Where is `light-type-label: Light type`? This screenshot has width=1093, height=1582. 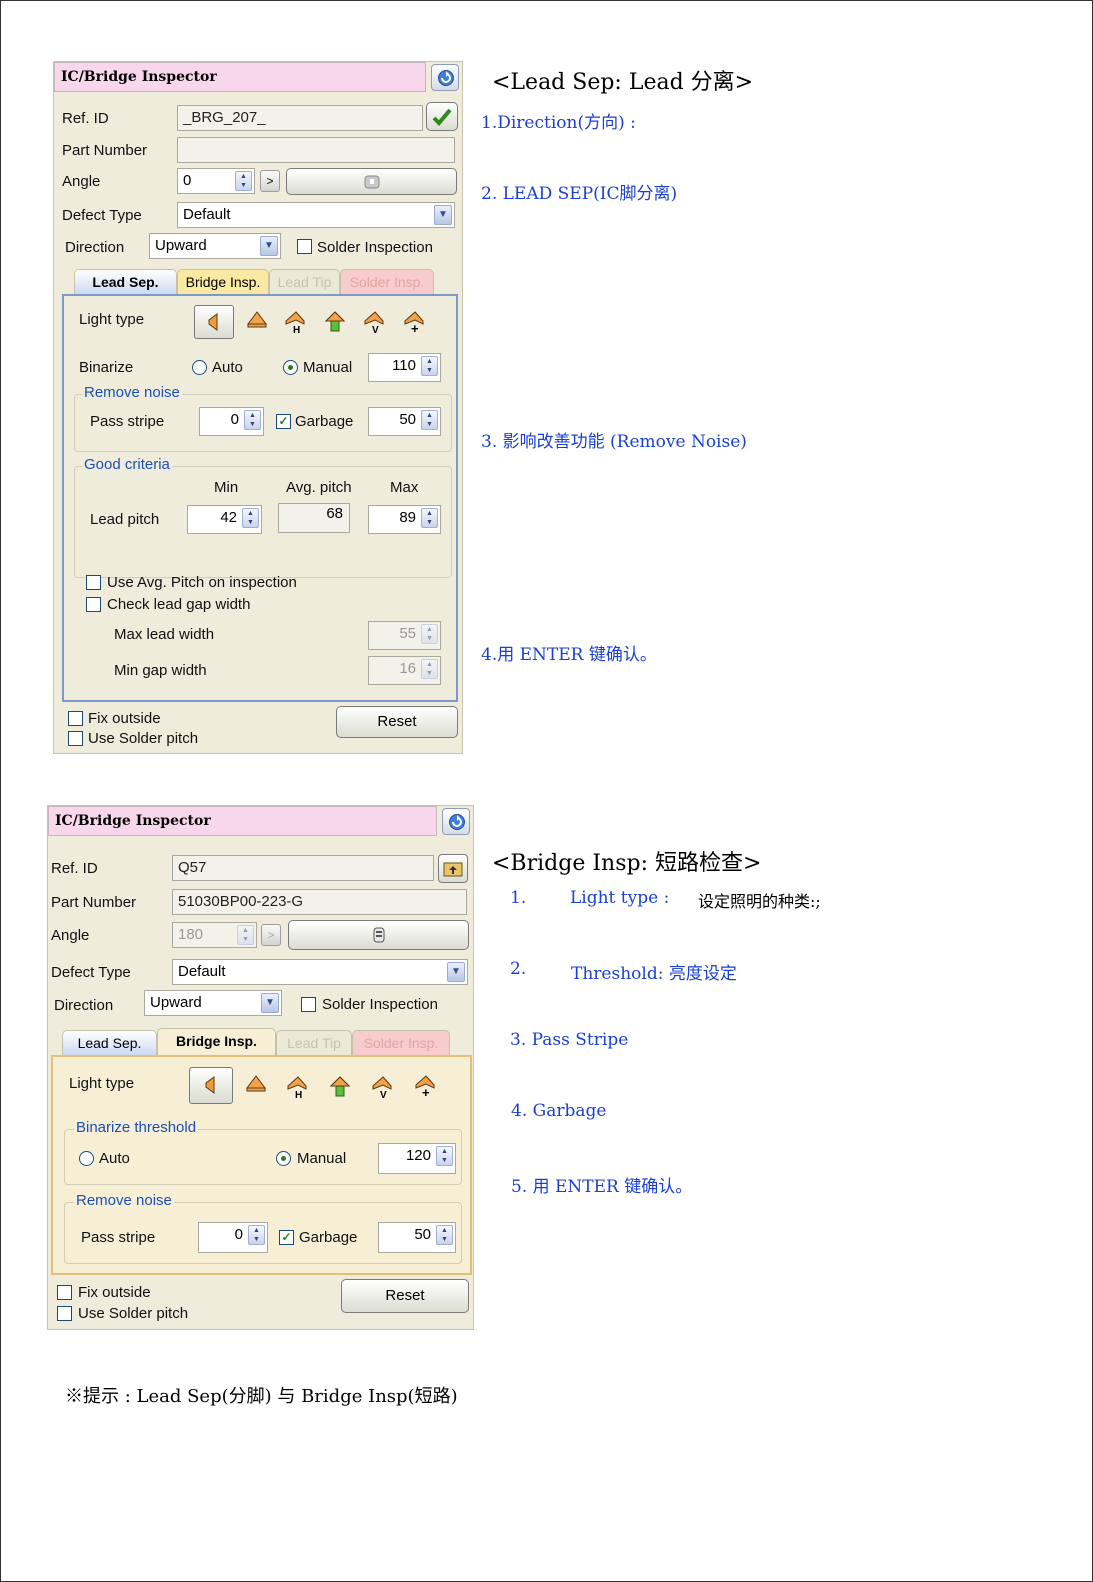 light-type-label: Light type is located at coordinates (112, 319).